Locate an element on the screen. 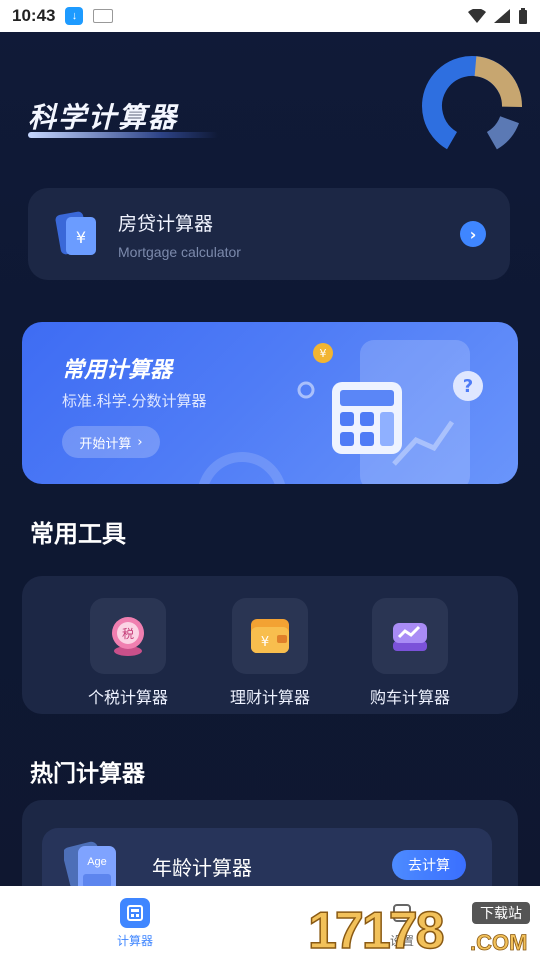  hot-item-label: 年龄计算器 is located at coordinates (202, 868).